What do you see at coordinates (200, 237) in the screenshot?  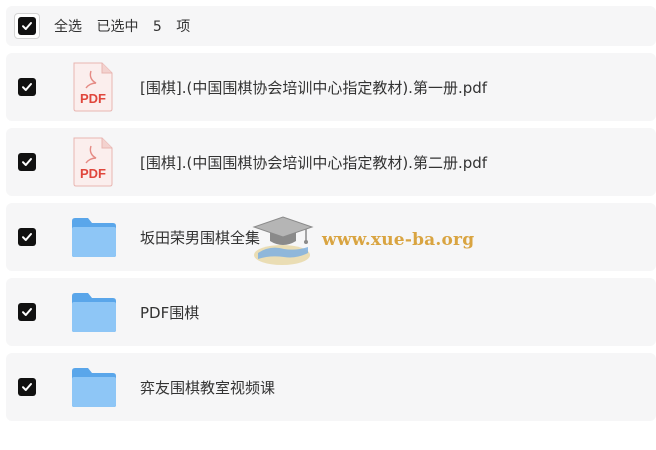 I see `folder-name: 坂田荣男围棋全集` at bounding box center [200, 237].